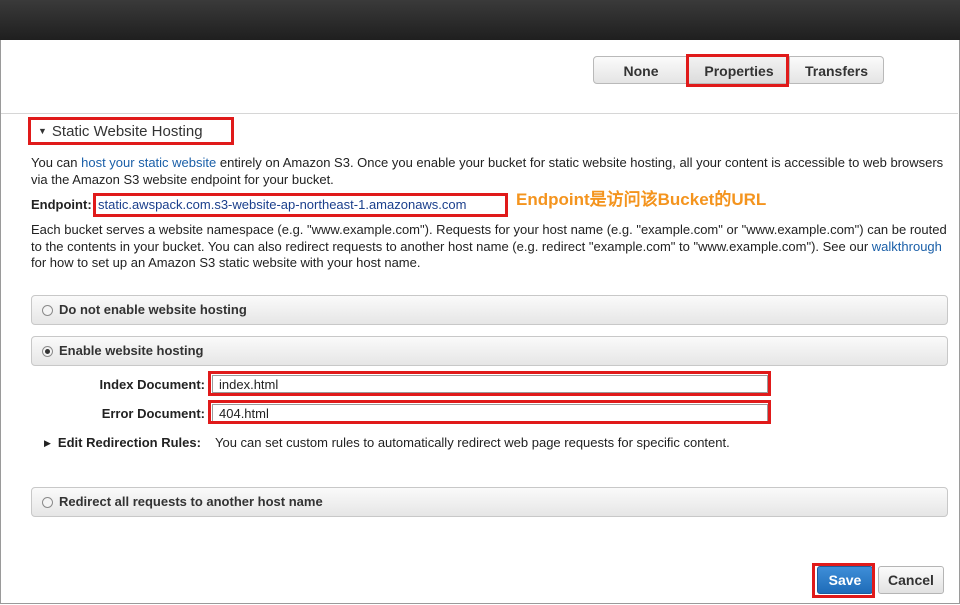 The width and height of the screenshot is (960, 605). I want to click on walkthrough-link: walkthrough, so click(907, 246).